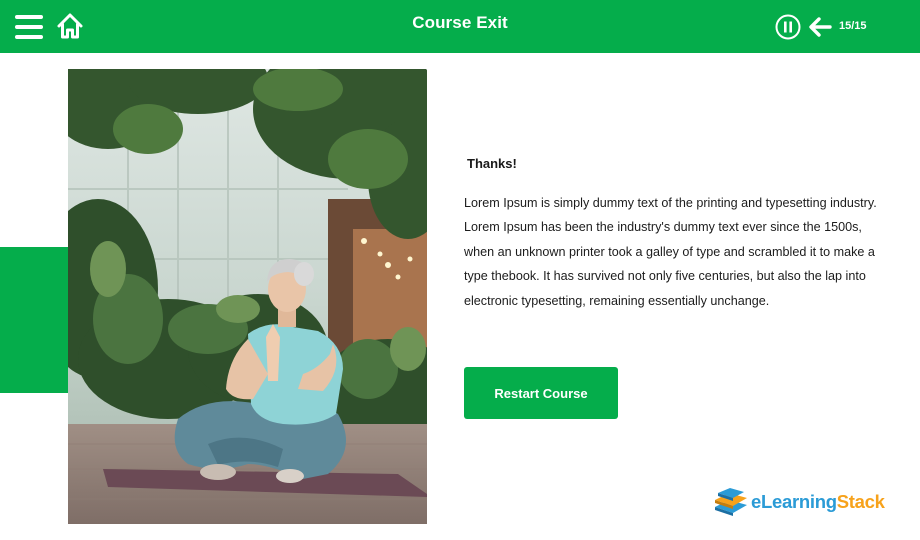 The width and height of the screenshot is (920, 540). I want to click on page-counter: 15/15, so click(853, 26).